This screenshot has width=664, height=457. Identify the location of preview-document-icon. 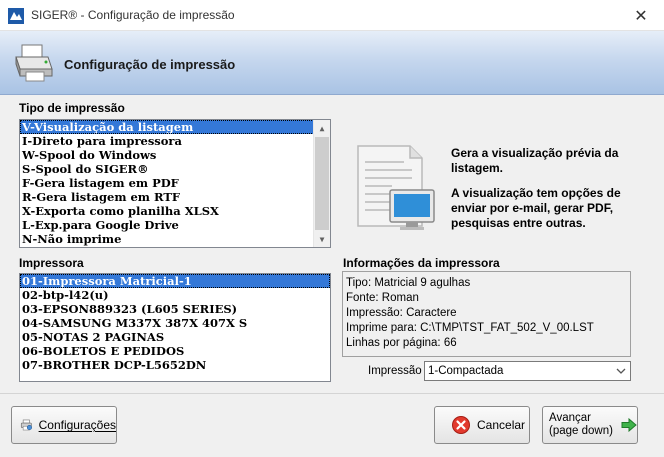
(396, 187).